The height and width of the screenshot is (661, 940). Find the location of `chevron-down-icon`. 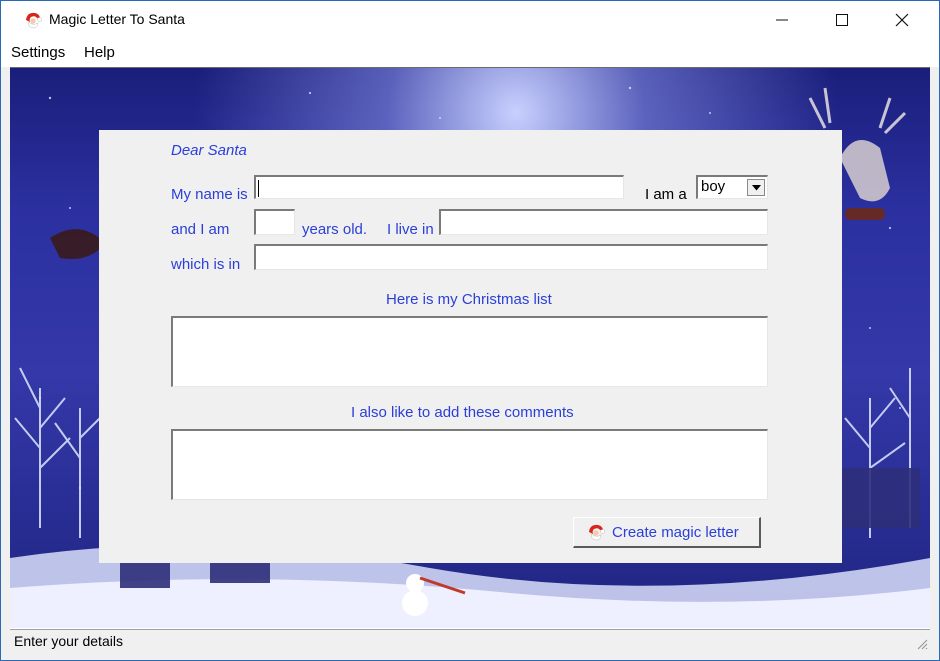

chevron-down-icon is located at coordinates (756, 187).